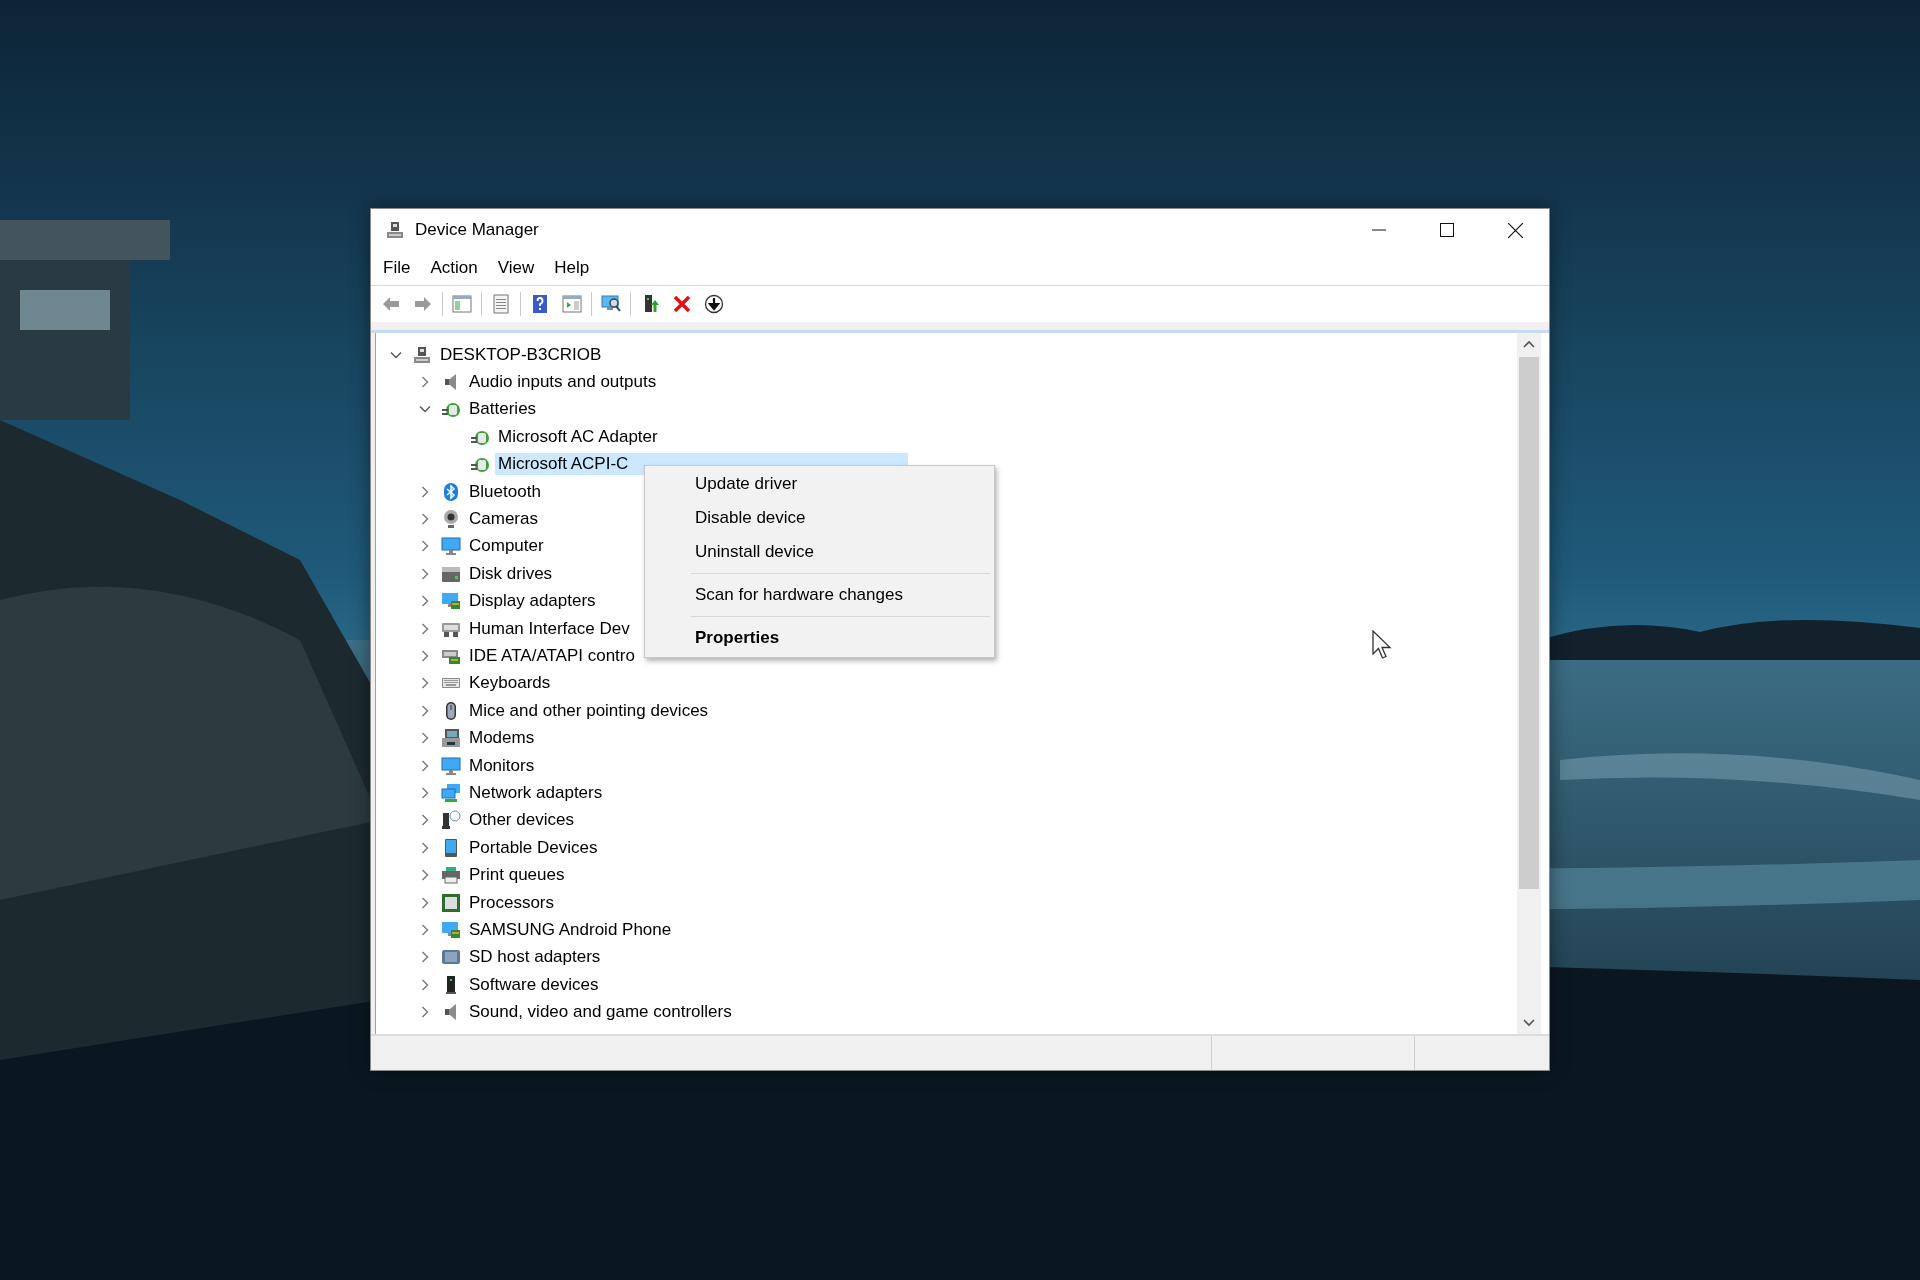 Image resolution: width=1920 pixels, height=1280 pixels. I want to click on tree-item: Software devices, so click(534, 984).